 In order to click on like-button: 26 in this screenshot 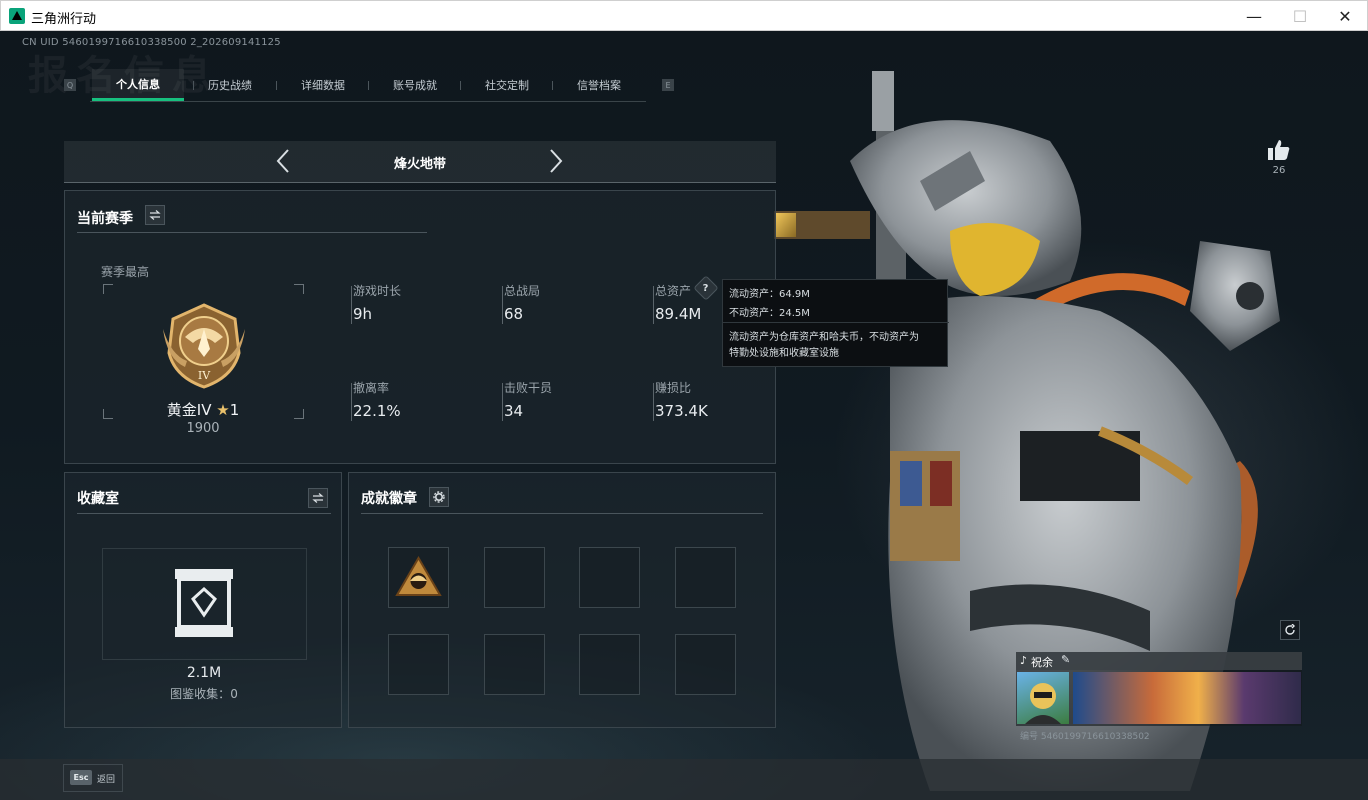, I will do `click(1279, 157)`.